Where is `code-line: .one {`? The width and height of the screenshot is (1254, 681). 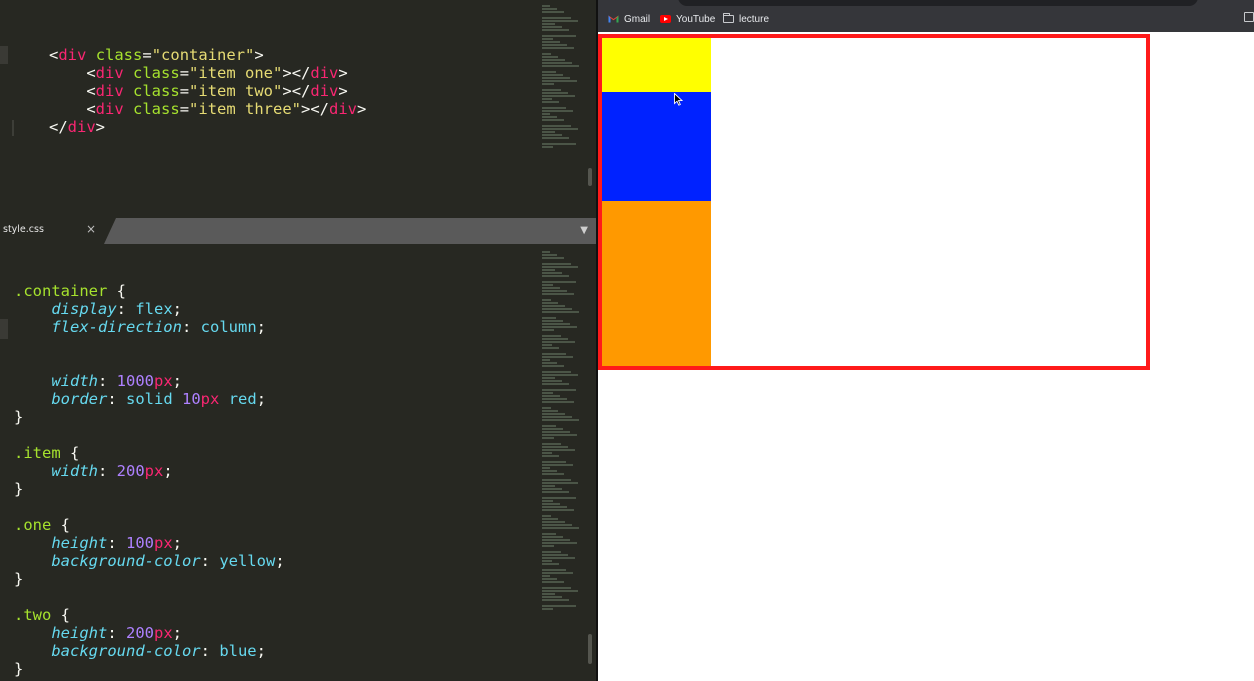
code-line: .one { is located at coordinates (149, 525).